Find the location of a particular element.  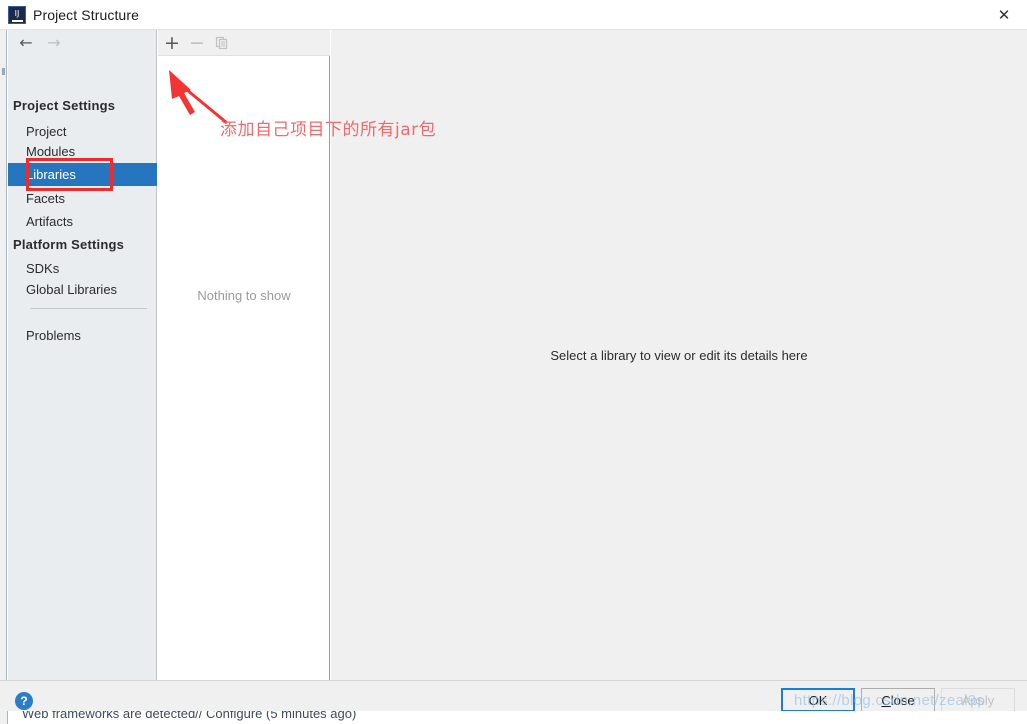

apply-button: Apply is located at coordinates (978, 700).